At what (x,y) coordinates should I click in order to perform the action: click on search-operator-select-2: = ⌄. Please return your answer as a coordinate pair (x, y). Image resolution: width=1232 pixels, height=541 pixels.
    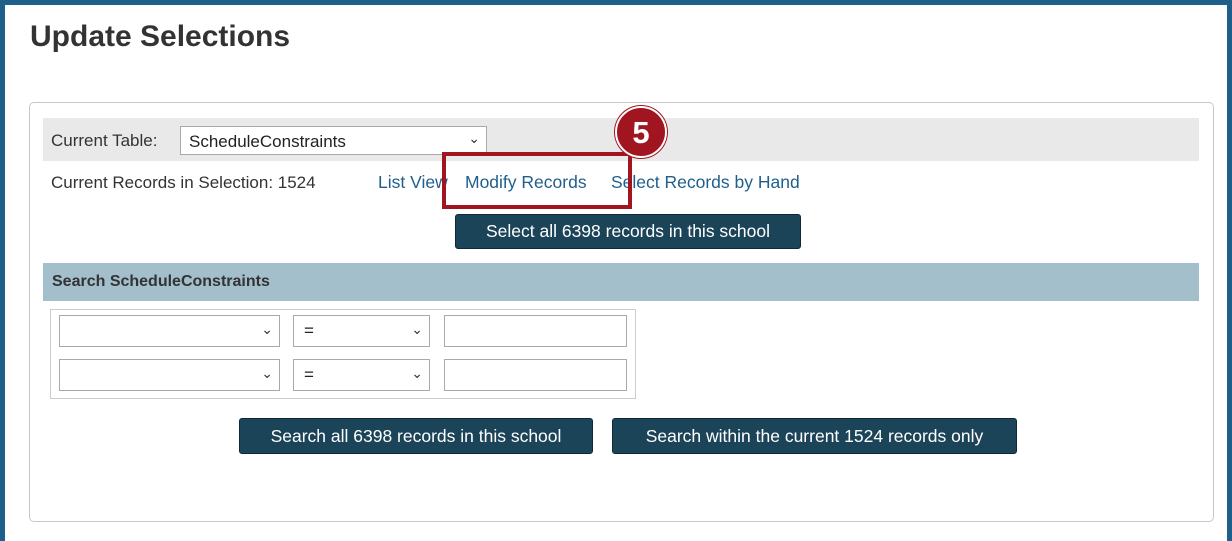
    Looking at the image, I should click on (361, 375).